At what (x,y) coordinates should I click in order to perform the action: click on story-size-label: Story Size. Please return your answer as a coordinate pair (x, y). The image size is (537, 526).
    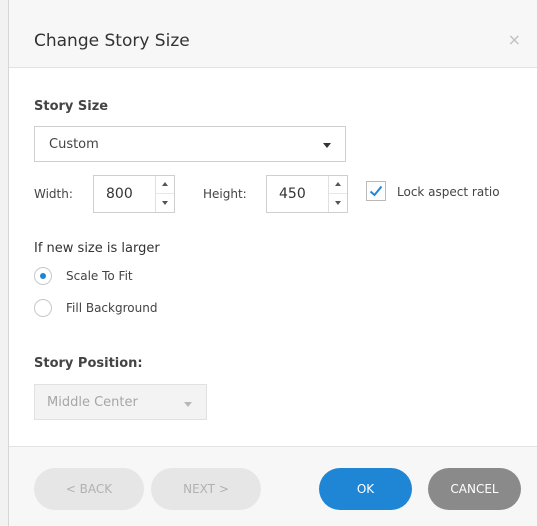
    Looking at the image, I should click on (71, 106).